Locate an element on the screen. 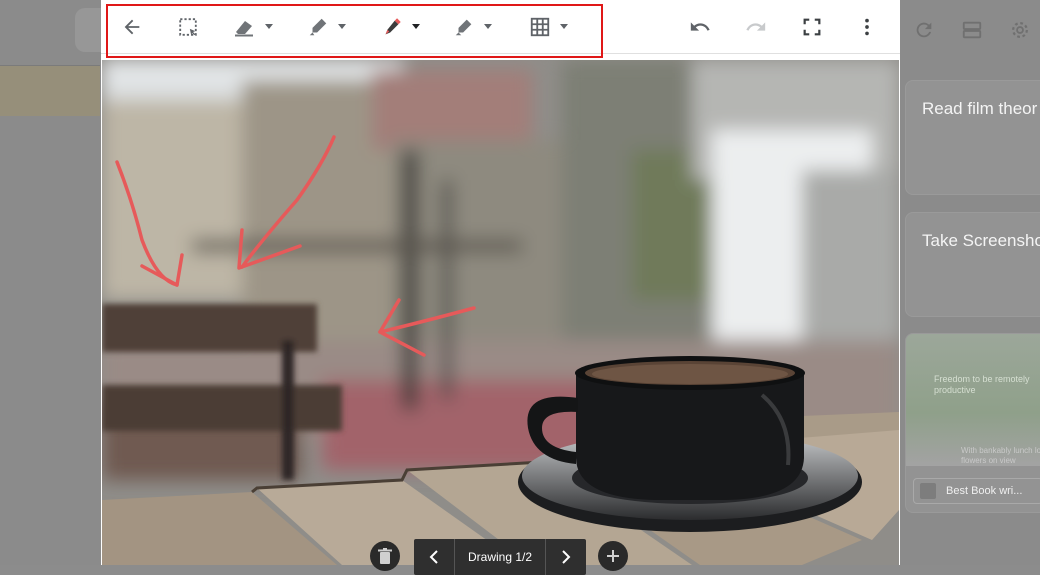  fullscreen-button is located at coordinates (812, 27).